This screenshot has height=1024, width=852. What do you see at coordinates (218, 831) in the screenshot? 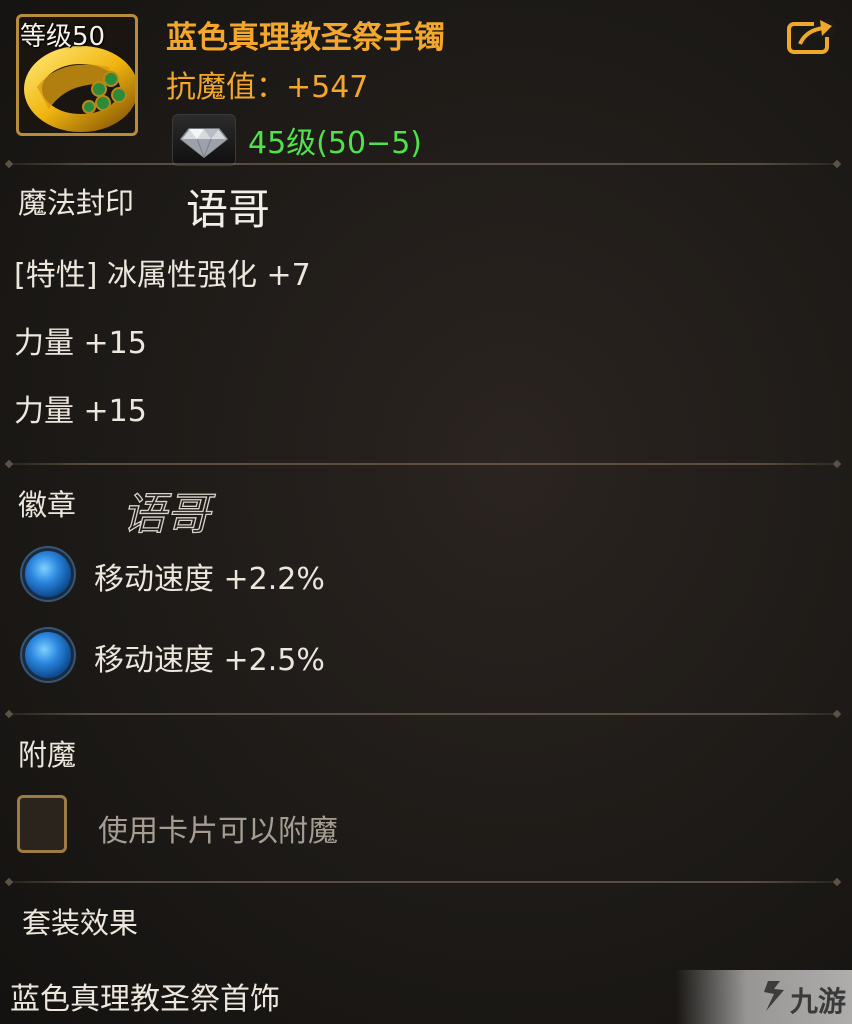
I see `enchant-hint: 使用卡片可以附魔` at bounding box center [218, 831].